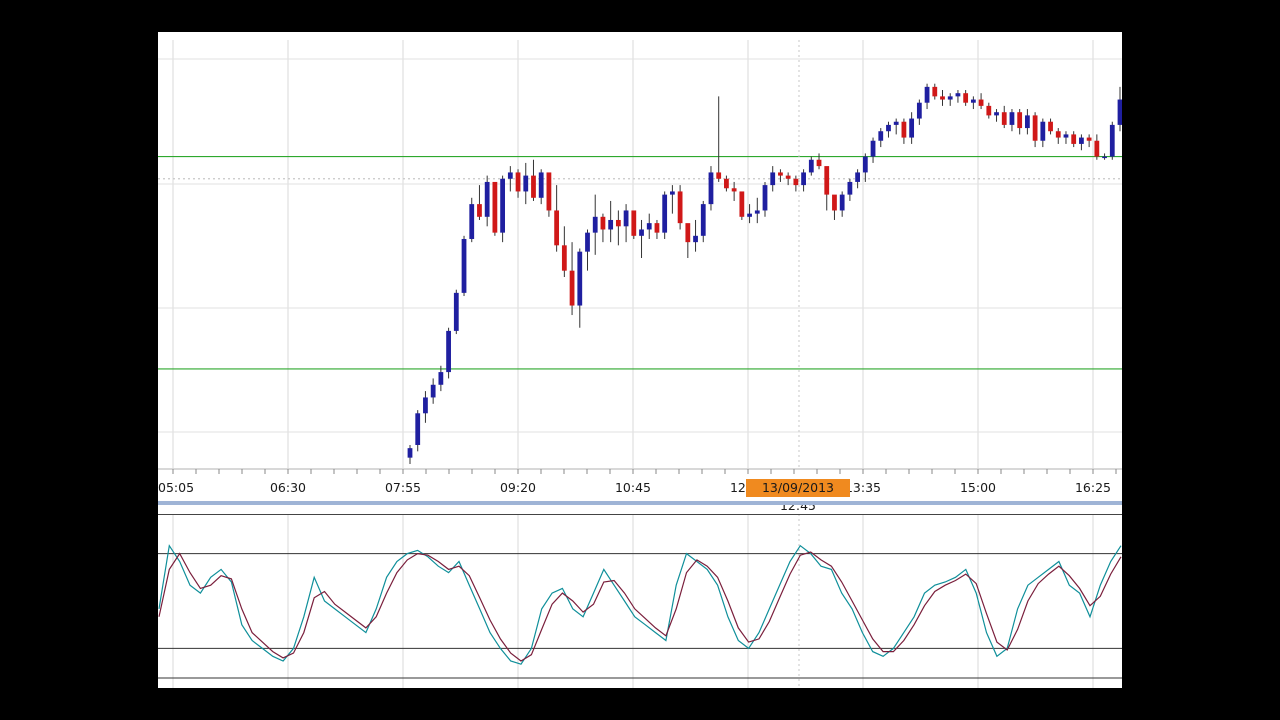 The height and width of the screenshot is (720, 1280). What do you see at coordinates (403, 487) in the screenshot?
I see `x-tick-label: 07:55` at bounding box center [403, 487].